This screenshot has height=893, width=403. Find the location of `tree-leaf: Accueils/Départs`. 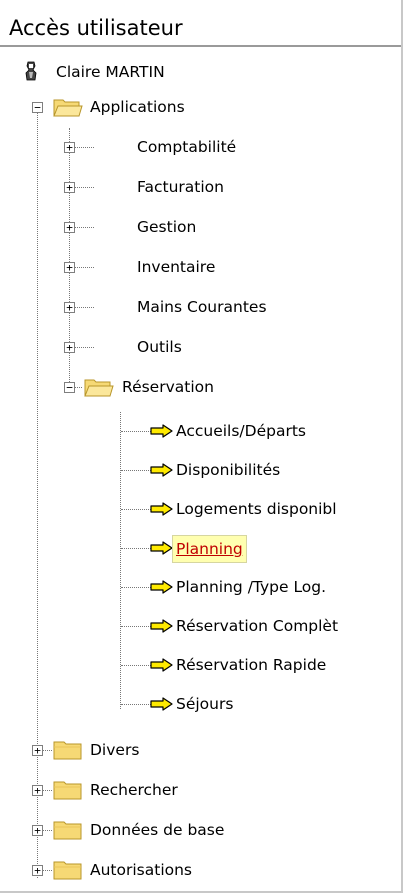

tree-leaf: Accueils/Départs is located at coordinates (200, 431).